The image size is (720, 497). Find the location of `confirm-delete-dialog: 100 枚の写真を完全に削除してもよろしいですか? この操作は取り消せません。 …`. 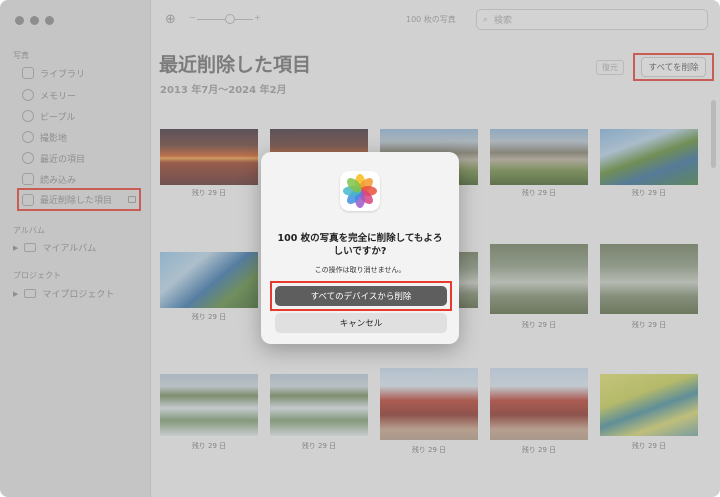

confirm-delete-dialog: 100 枚の写真を完全に削除してもよろしいですか? この操作は取り消せません。 … is located at coordinates (360, 248).